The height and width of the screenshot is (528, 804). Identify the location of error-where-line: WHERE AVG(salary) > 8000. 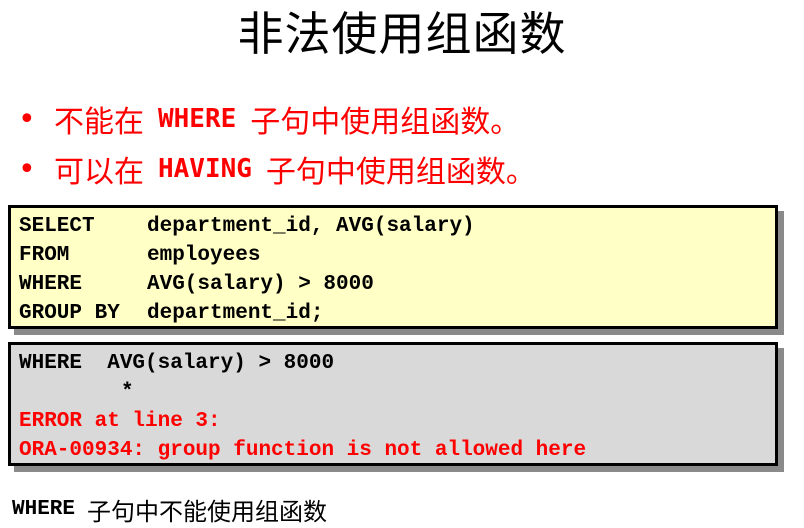
(177, 363).